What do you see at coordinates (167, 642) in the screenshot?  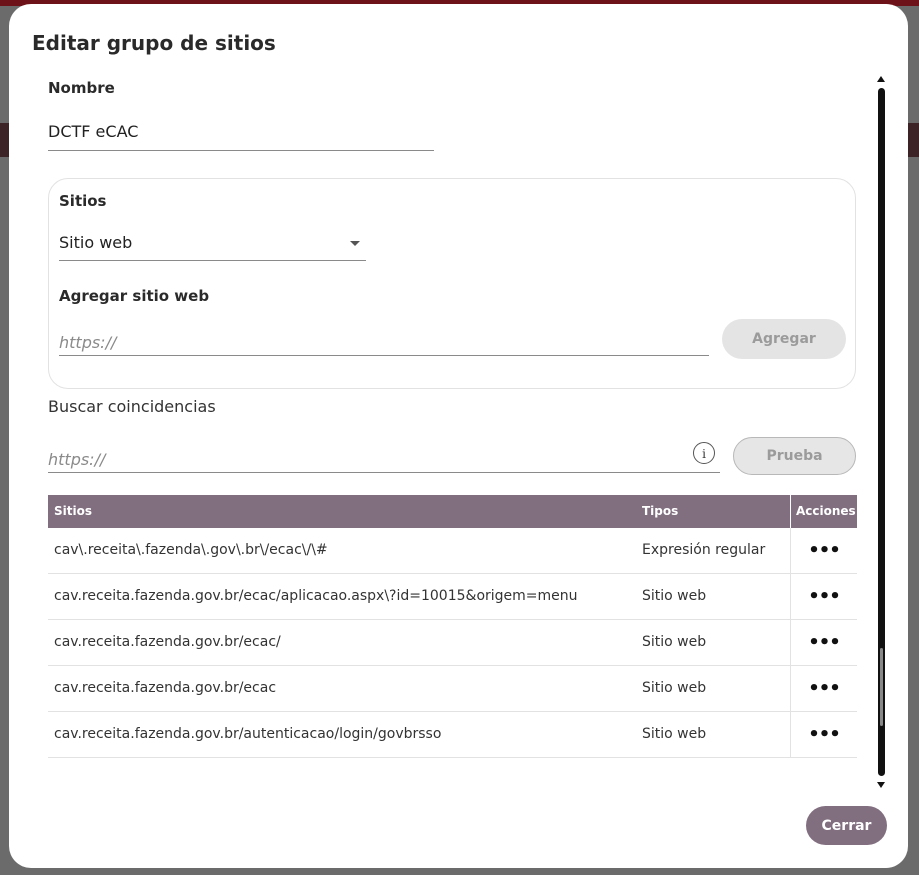 I see `site-cell: cav.receita.fazenda.gov.br/ecac/` at bounding box center [167, 642].